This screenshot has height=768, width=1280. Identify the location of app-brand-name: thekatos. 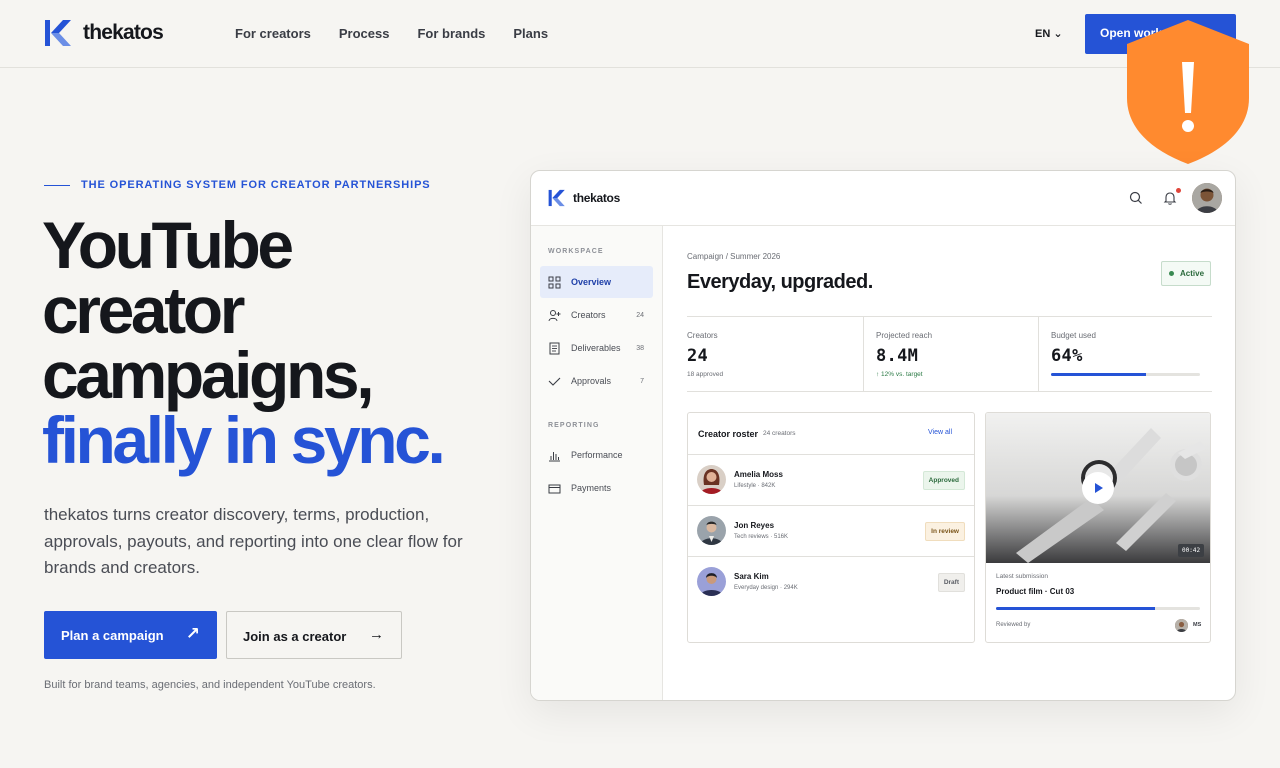
(596, 198).